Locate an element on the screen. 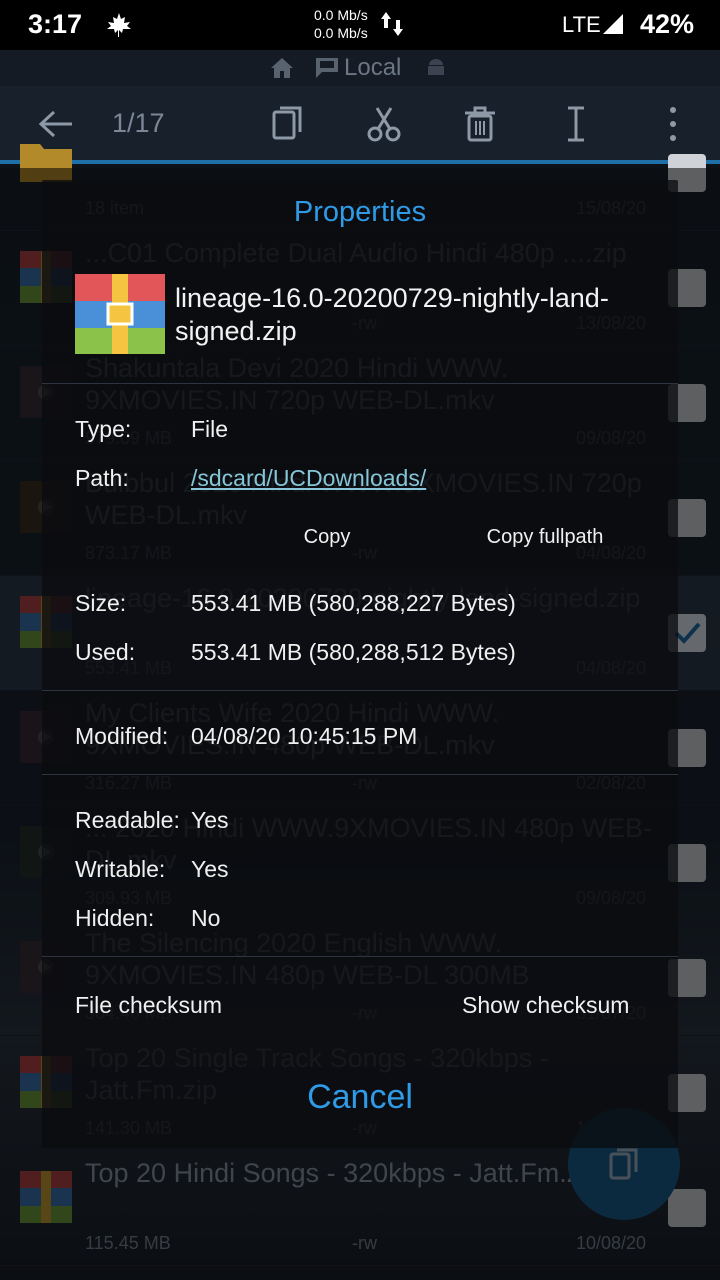  hidden-label: Hidden: is located at coordinates (115, 918).